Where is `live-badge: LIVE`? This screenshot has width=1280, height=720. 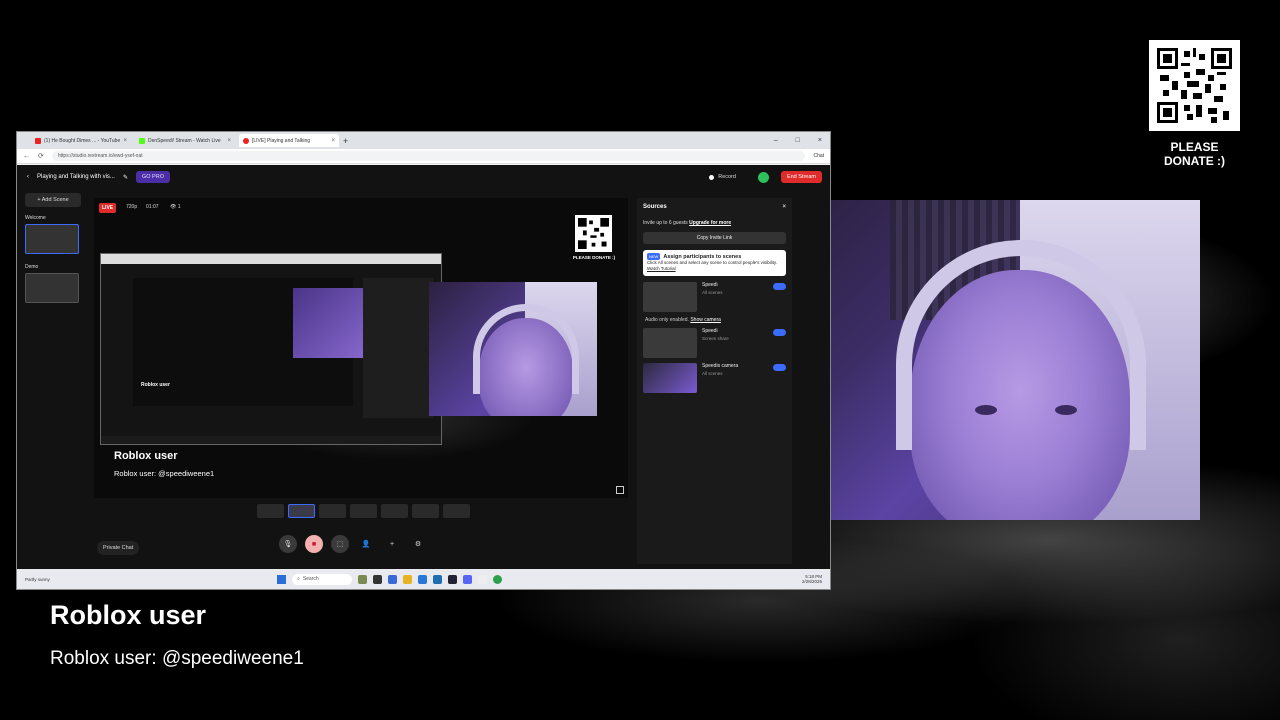 live-badge: LIVE is located at coordinates (108, 208).